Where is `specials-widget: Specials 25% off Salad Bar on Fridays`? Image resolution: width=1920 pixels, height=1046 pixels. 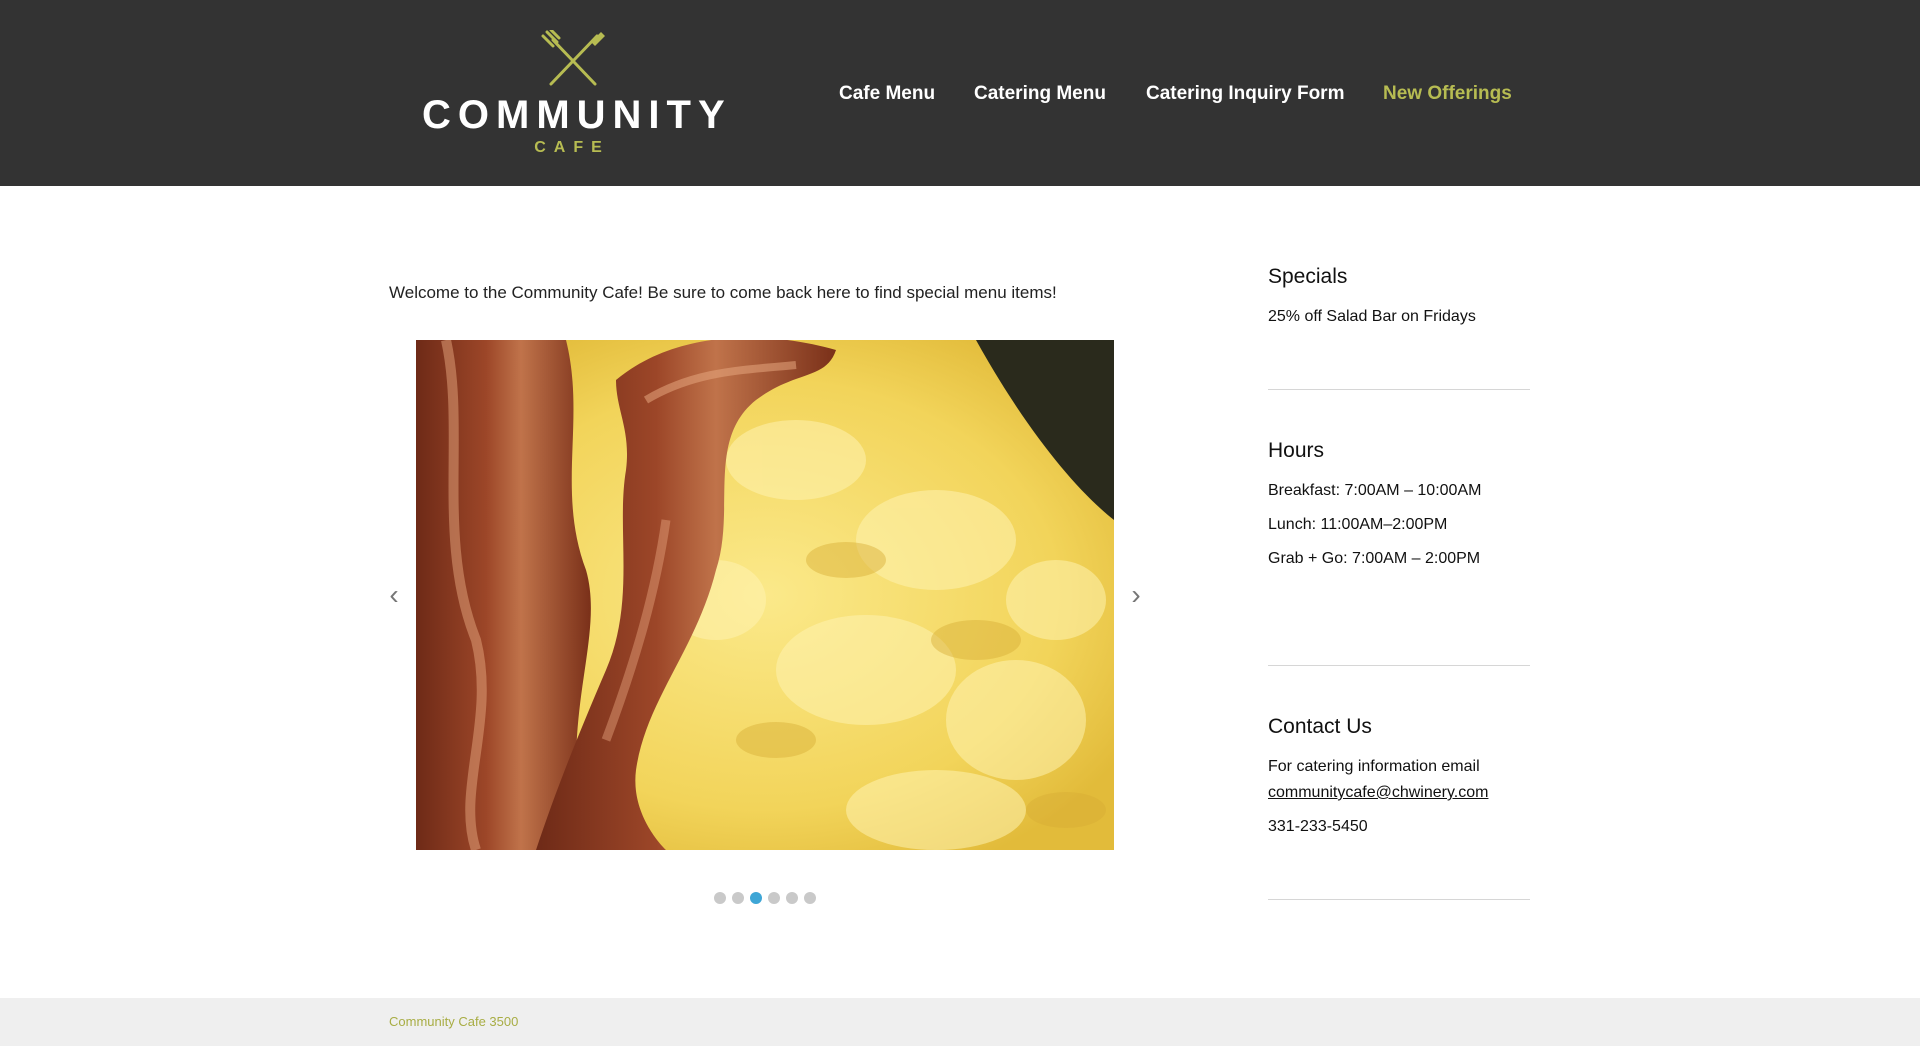
specials-widget: Specials 25% off Salad Bar on Fridays is located at coordinates (1399, 327).